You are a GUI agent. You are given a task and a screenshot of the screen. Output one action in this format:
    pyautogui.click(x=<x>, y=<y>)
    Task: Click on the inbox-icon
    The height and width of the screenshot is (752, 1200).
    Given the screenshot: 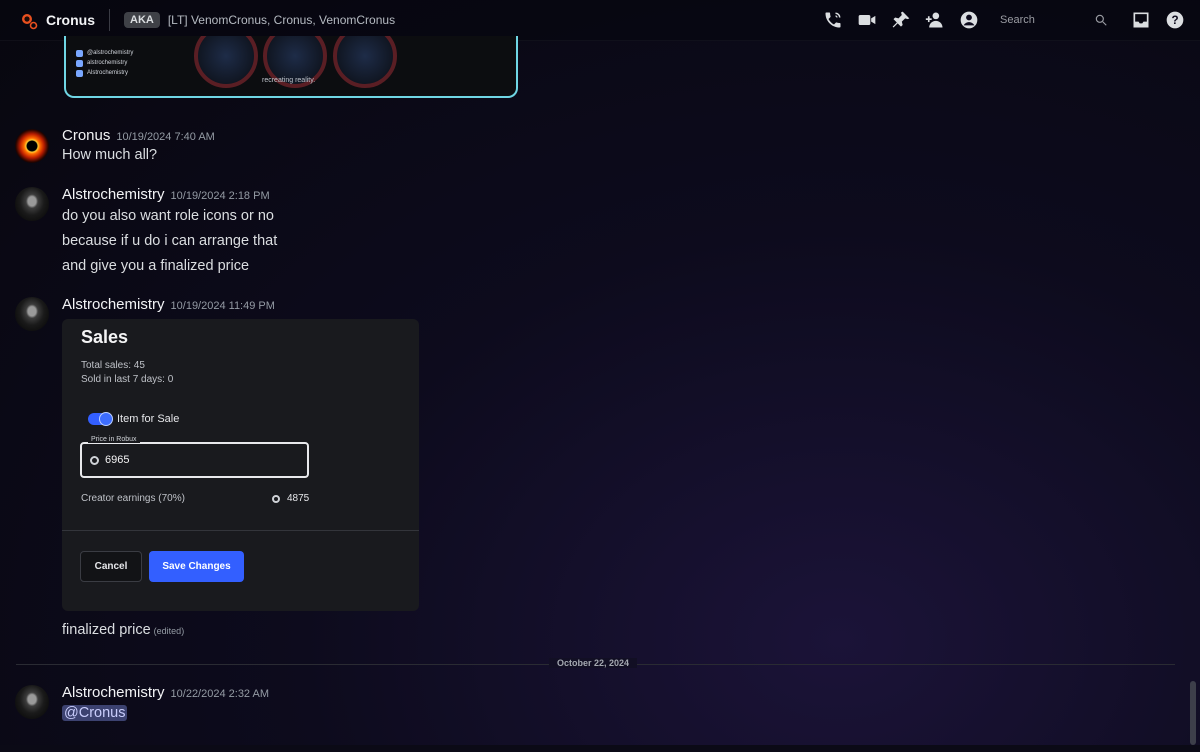 What is the action you would take?
    pyautogui.click(x=1141, y=20)
    